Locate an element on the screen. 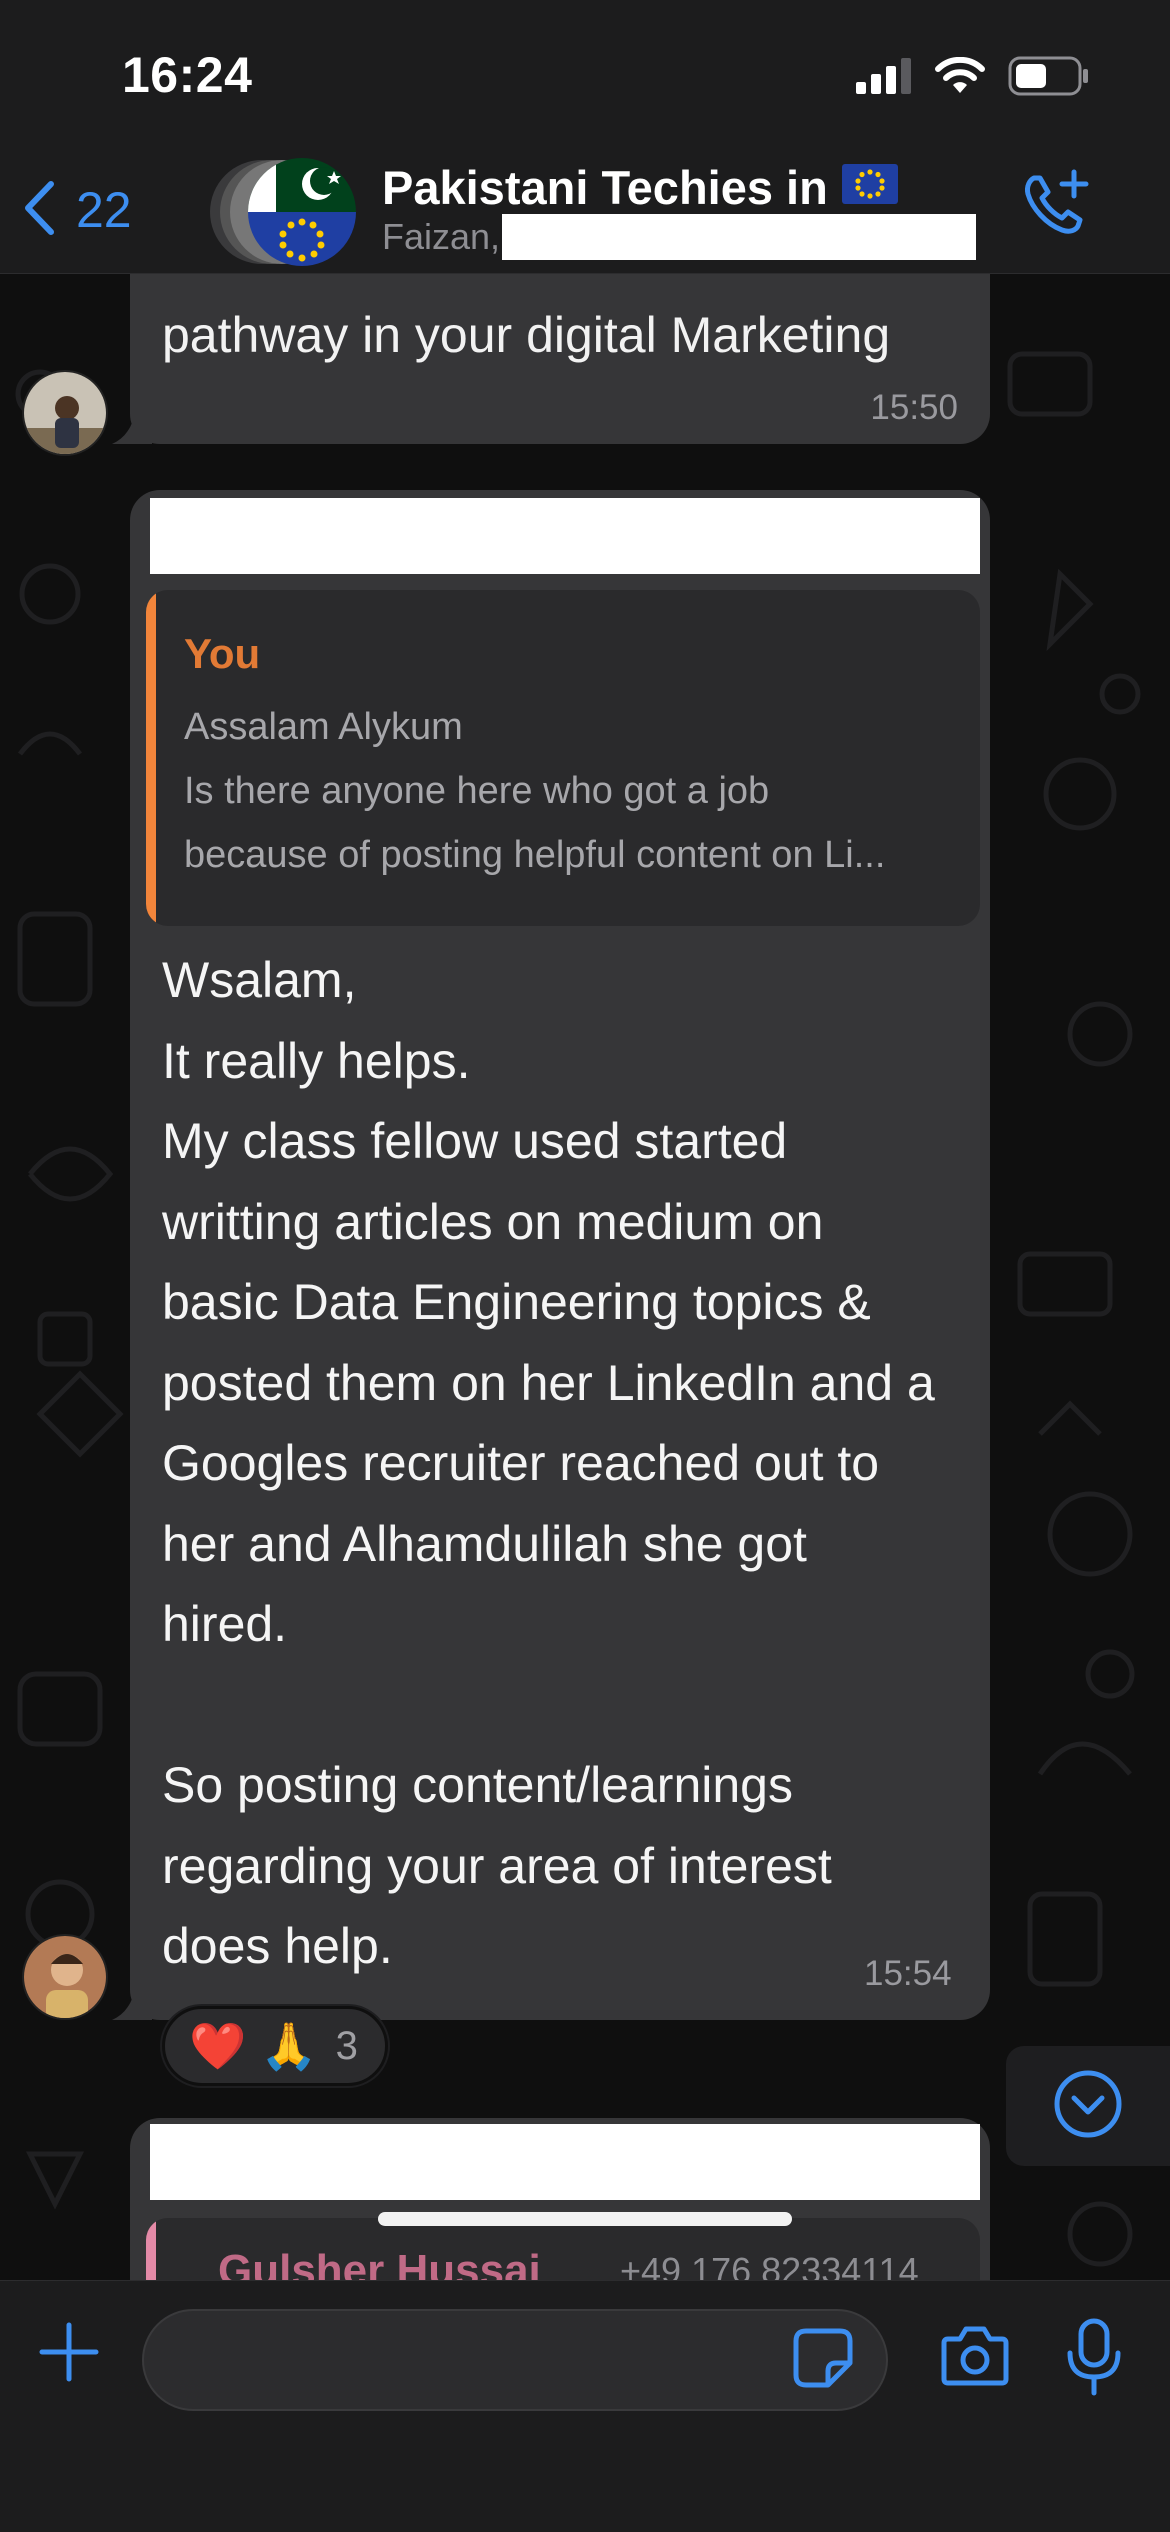 This screenshot has width=1170, height=2532. status-bar: 16:24 is located at coordinates (585, 75).